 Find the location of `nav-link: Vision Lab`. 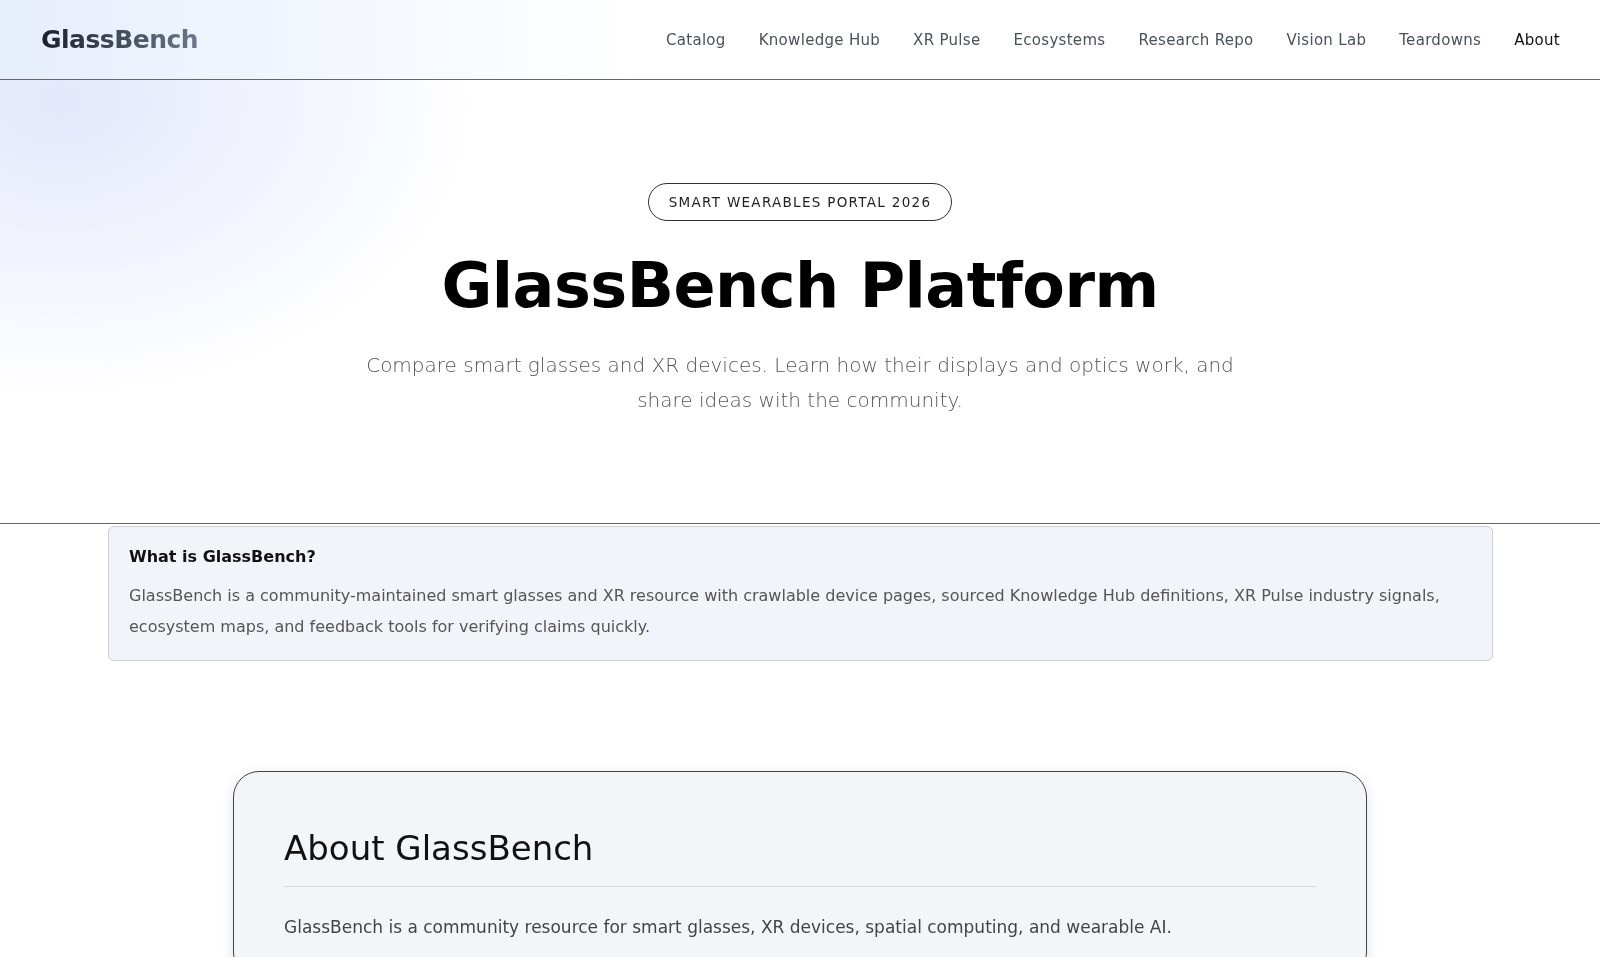

nav-link: Vision Lab is located at coordinates (1326, 39).